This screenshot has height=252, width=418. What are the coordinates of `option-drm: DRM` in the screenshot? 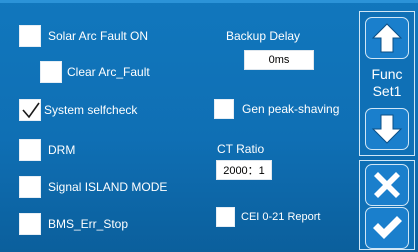 It's located at (47, 150).